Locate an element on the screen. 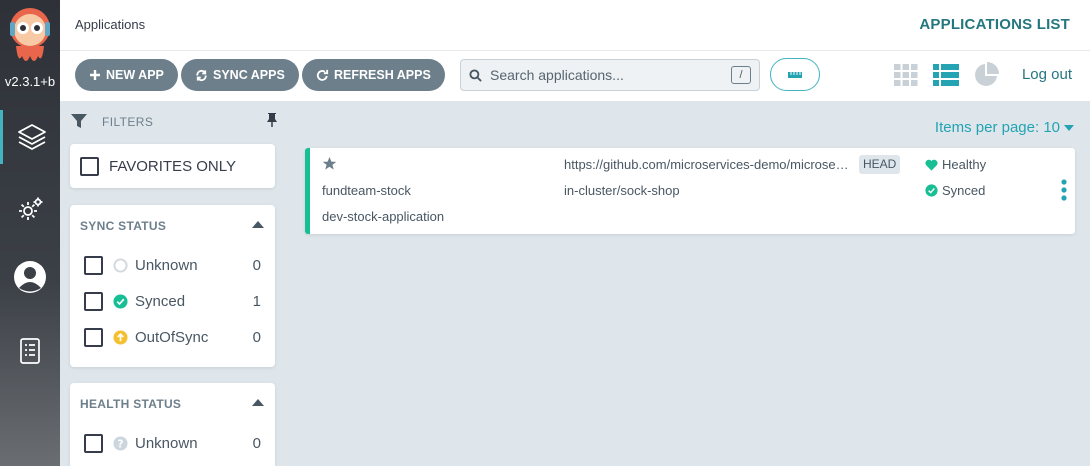 The width and height of the screenshot is (1090, 466). app-name: fundteam-stock is located at coordinates (366, 190).